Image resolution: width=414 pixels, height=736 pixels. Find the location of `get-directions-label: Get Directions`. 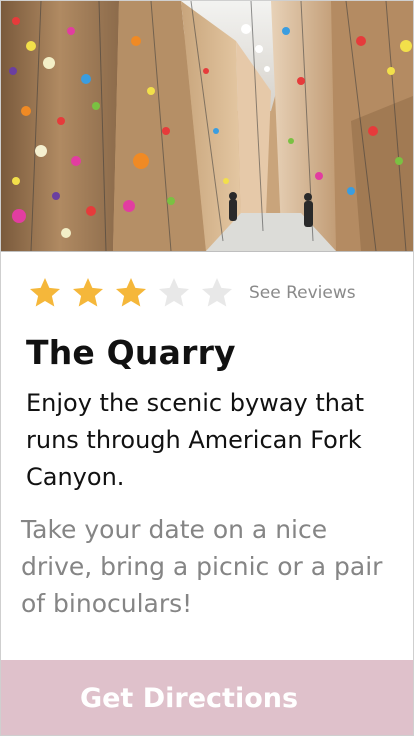

get-directions-label: Get Directions is located at coordinates (189, 698).